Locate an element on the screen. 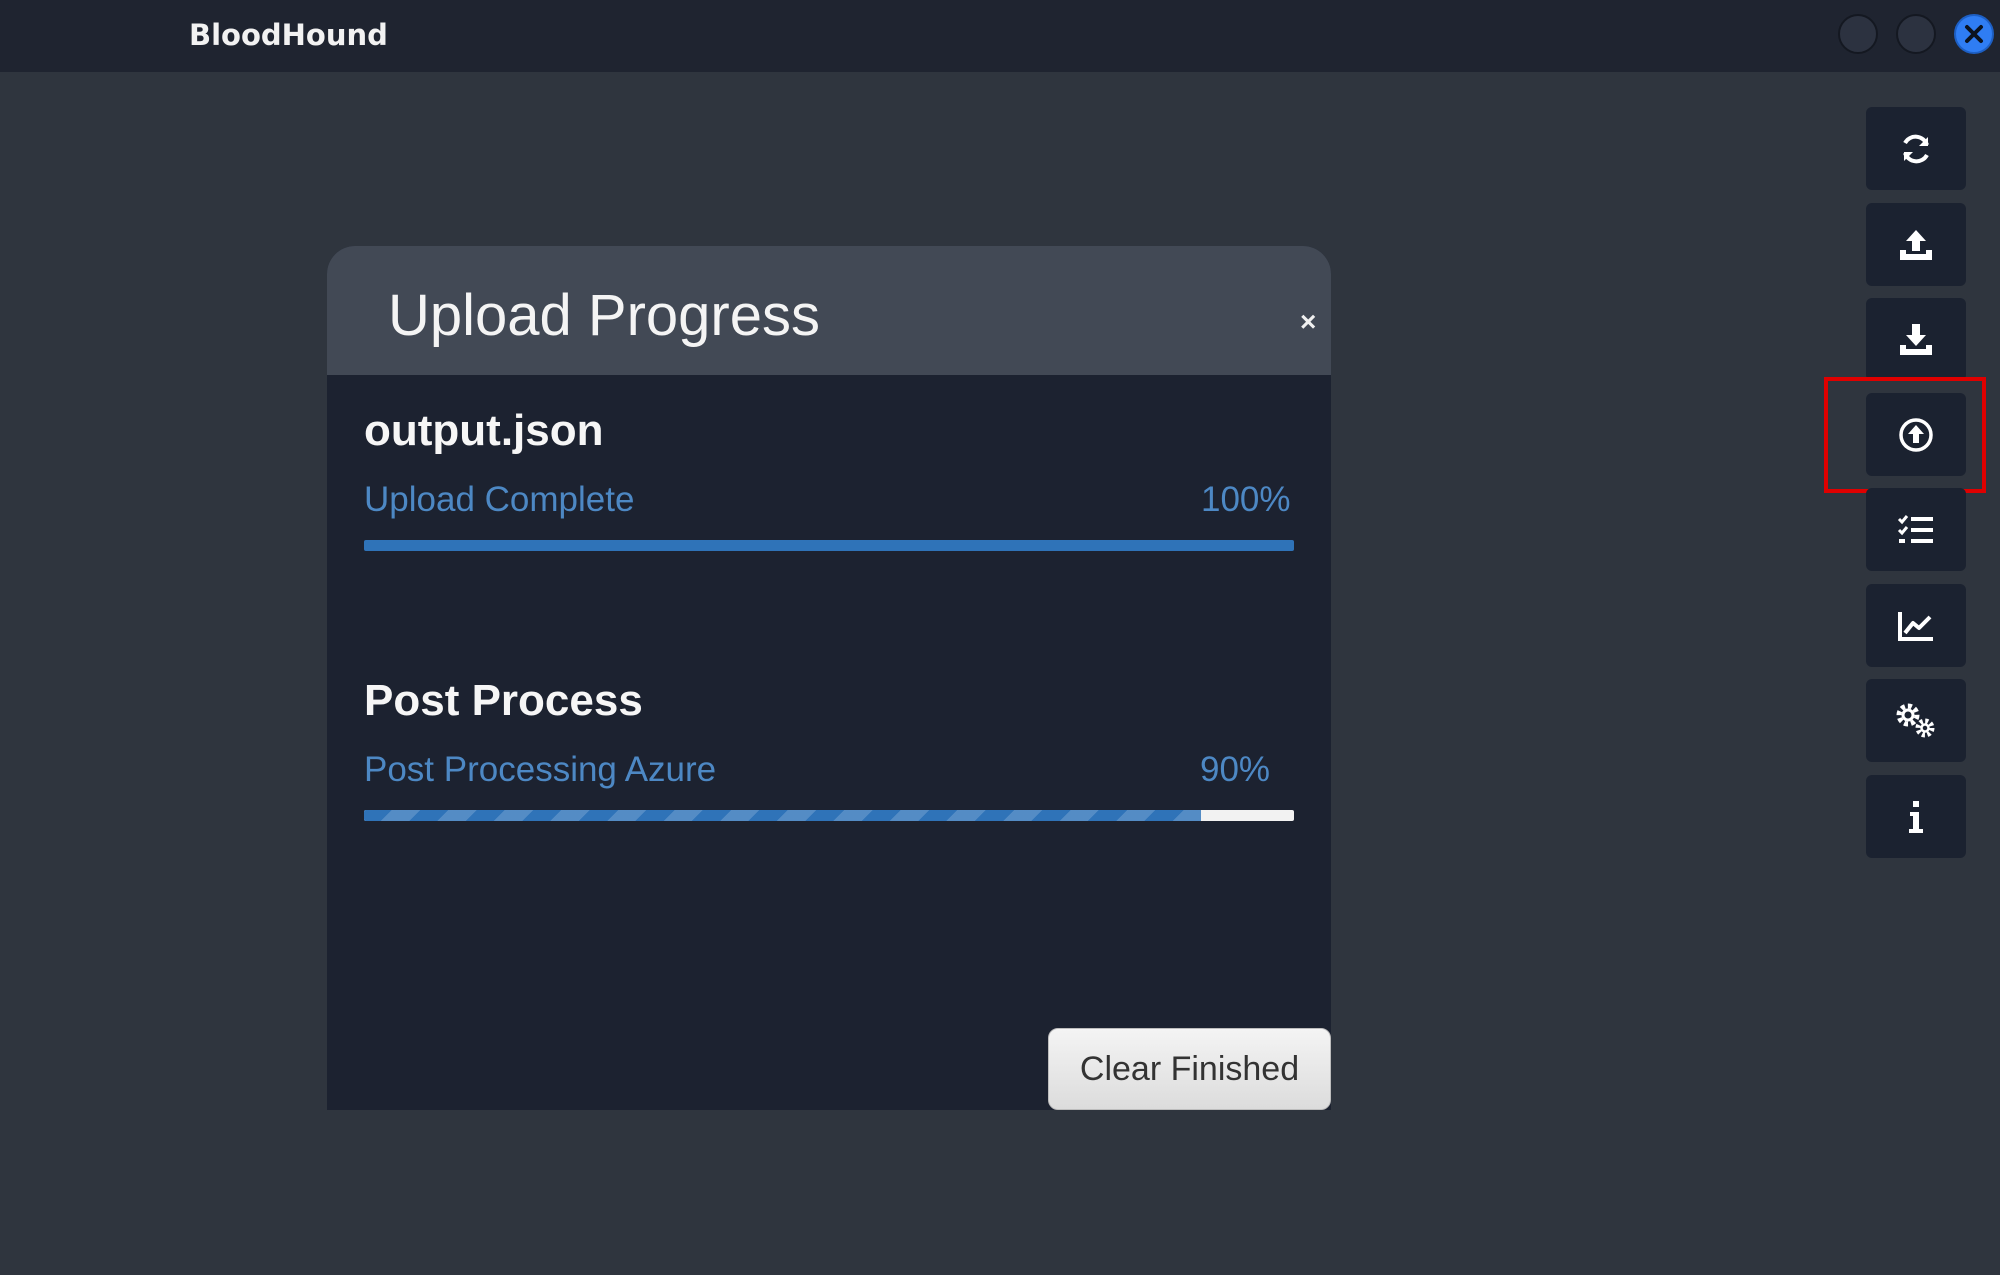  download-tray-icon is located at coordinates (1916, 339).